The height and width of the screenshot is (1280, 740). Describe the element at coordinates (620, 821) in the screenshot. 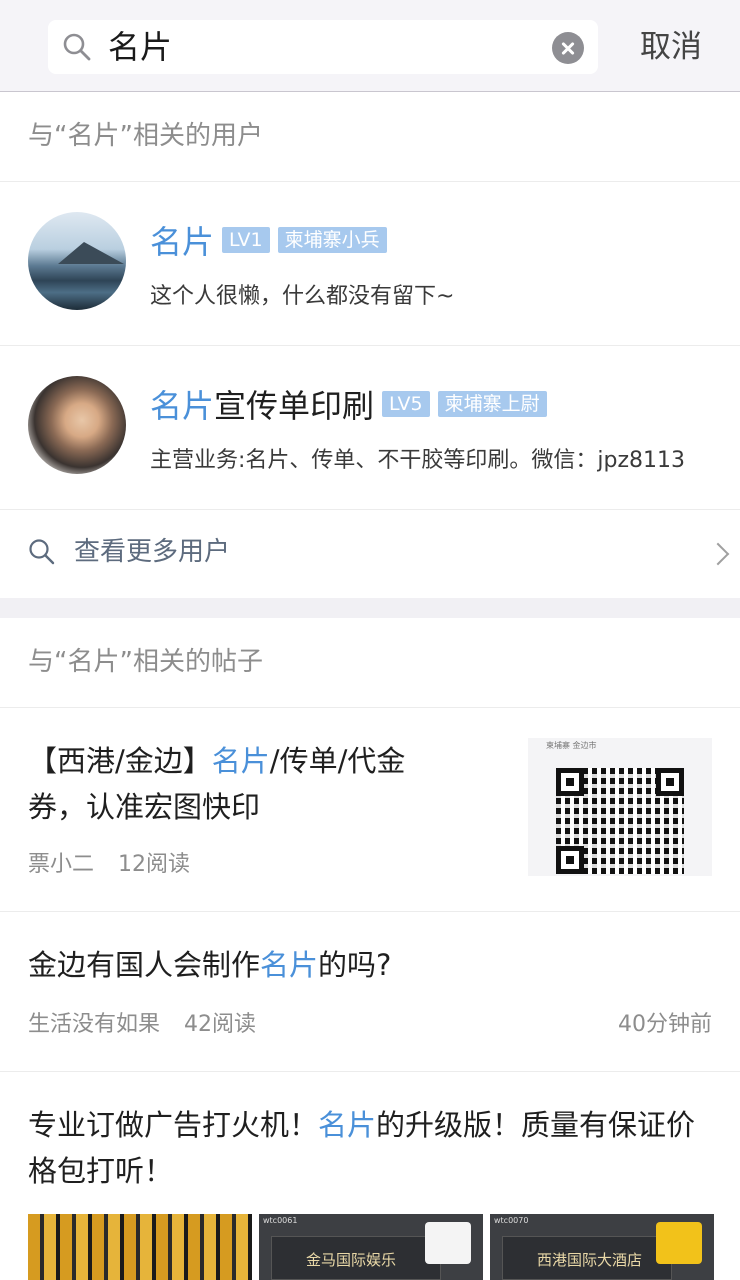

I see `qr-code-image` at that location.